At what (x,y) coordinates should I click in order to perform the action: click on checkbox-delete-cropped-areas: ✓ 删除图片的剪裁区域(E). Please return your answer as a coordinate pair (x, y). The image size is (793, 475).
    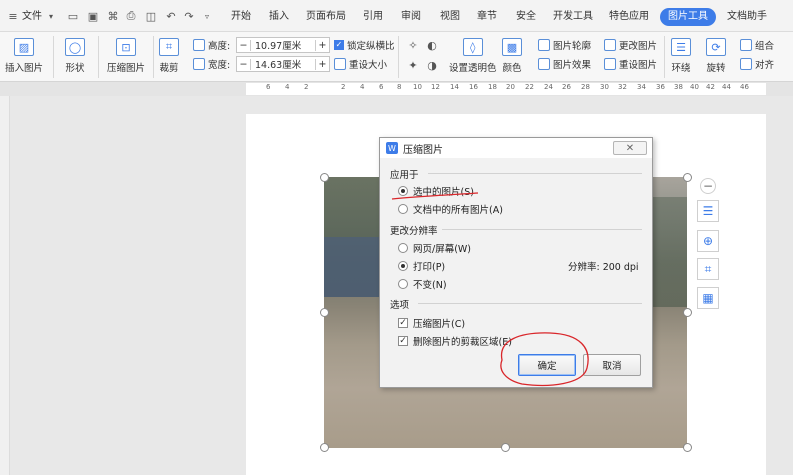
    Looking at the image, I should click on (455, 341).